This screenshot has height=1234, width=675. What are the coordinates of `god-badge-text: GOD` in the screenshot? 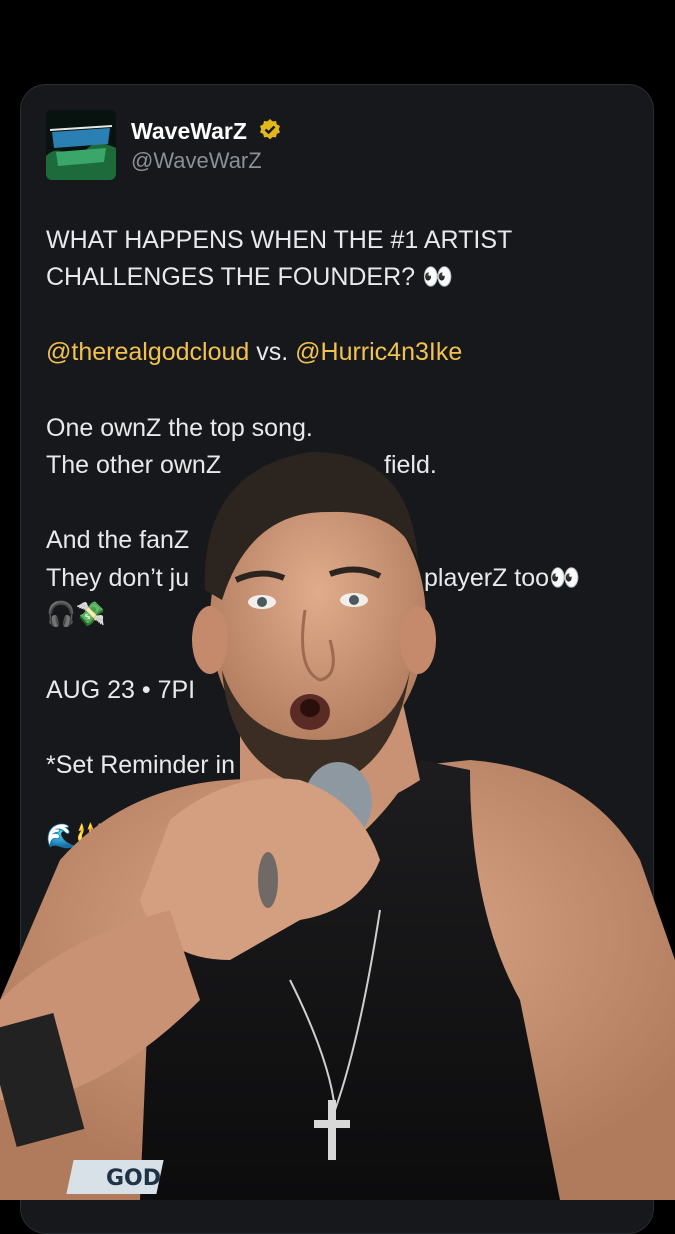 It's located at (134, 1178).